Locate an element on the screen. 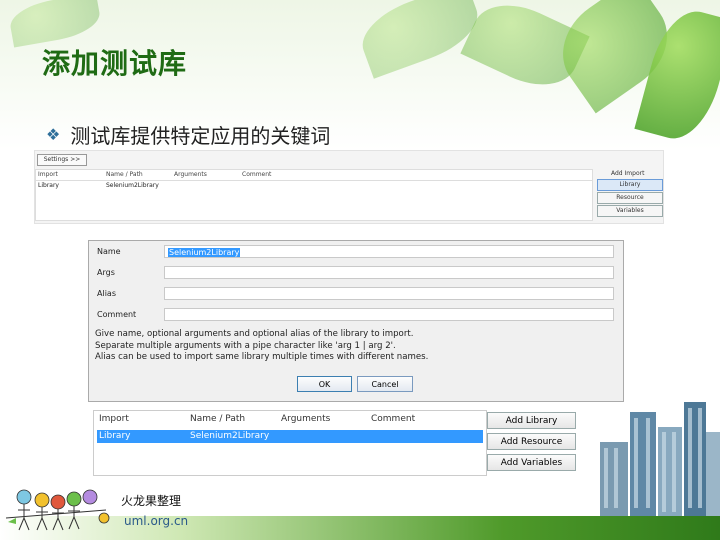  add-import-label: Add Import is located at coordinates (628, 173).